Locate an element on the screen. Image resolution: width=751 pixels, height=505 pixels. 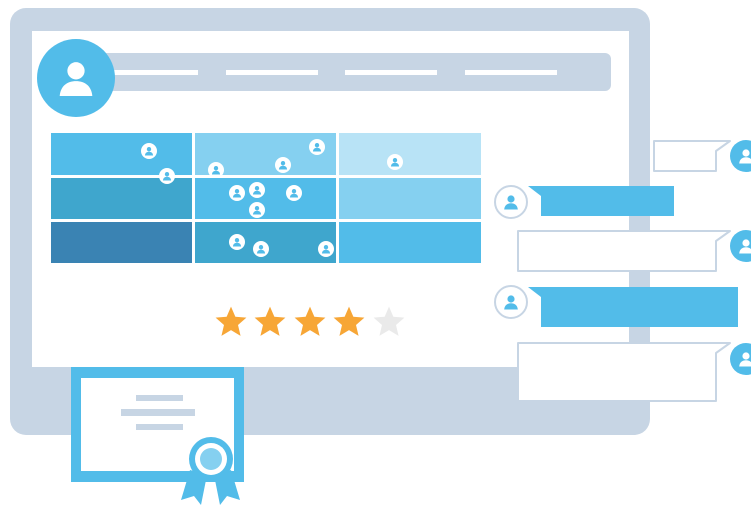
profile-avatar is located at coordinates (76, 78).